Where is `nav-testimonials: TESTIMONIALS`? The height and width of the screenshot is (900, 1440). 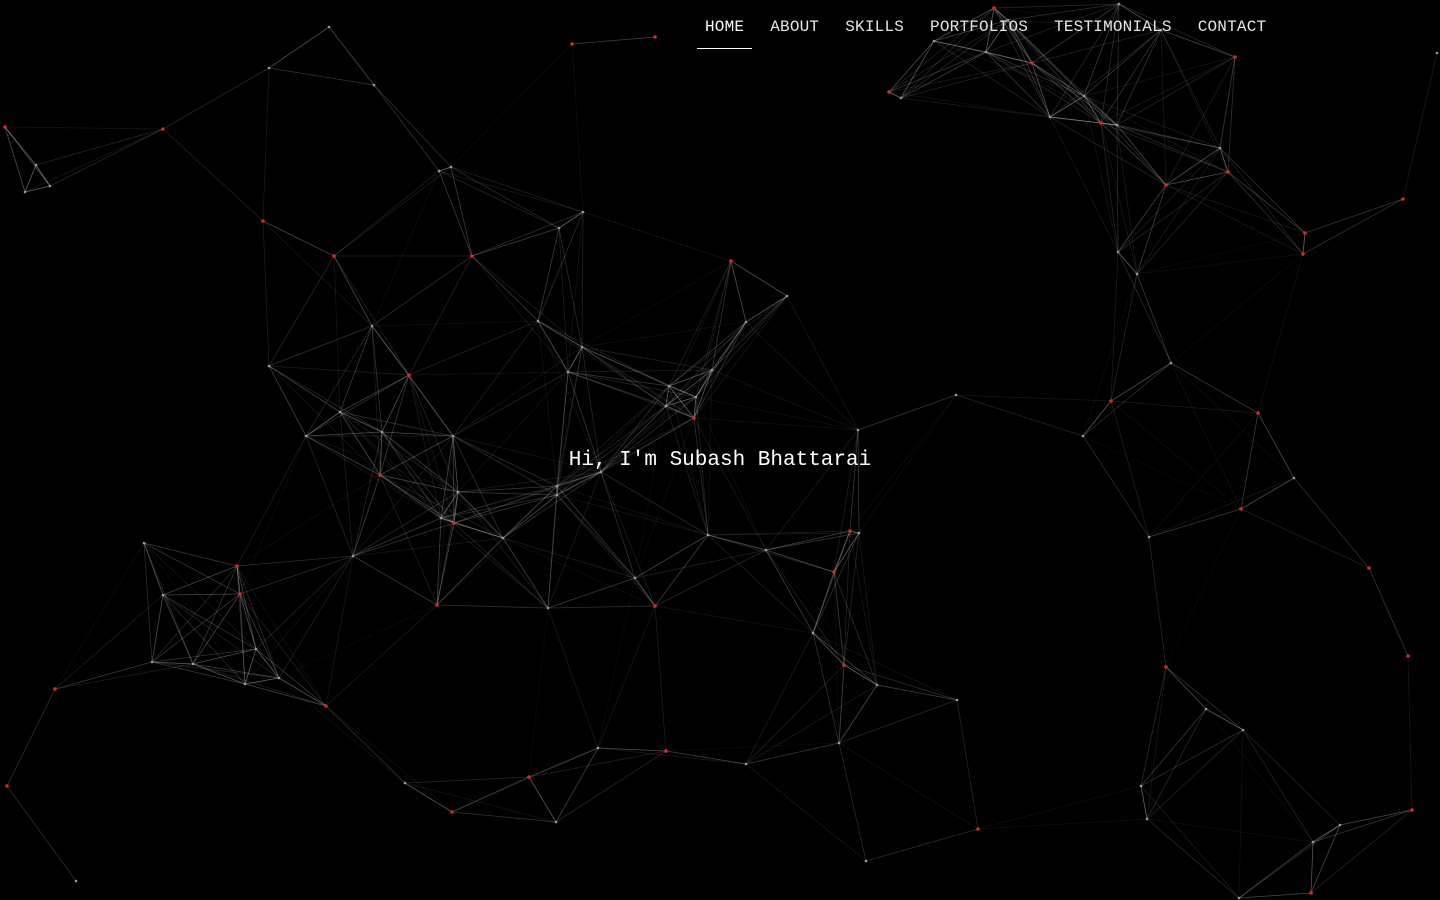
nav-testimonials: TESTIMONIALS is located at coordinates (1113, 24).